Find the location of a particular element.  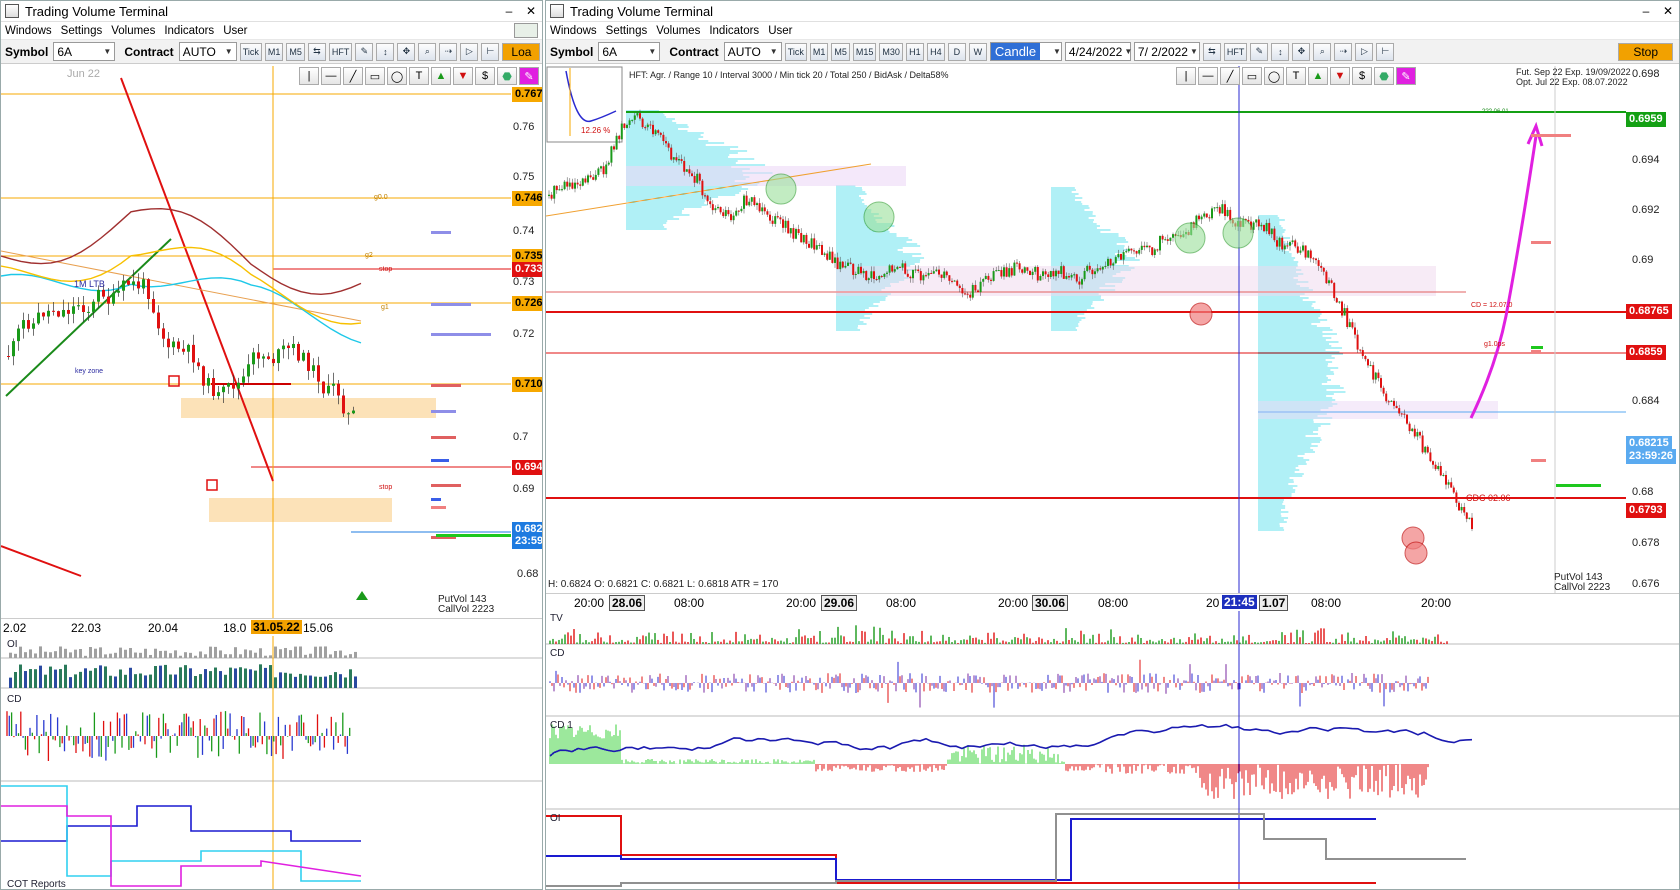

interval-m30-button: M30 is located at coordinates (891, 51).